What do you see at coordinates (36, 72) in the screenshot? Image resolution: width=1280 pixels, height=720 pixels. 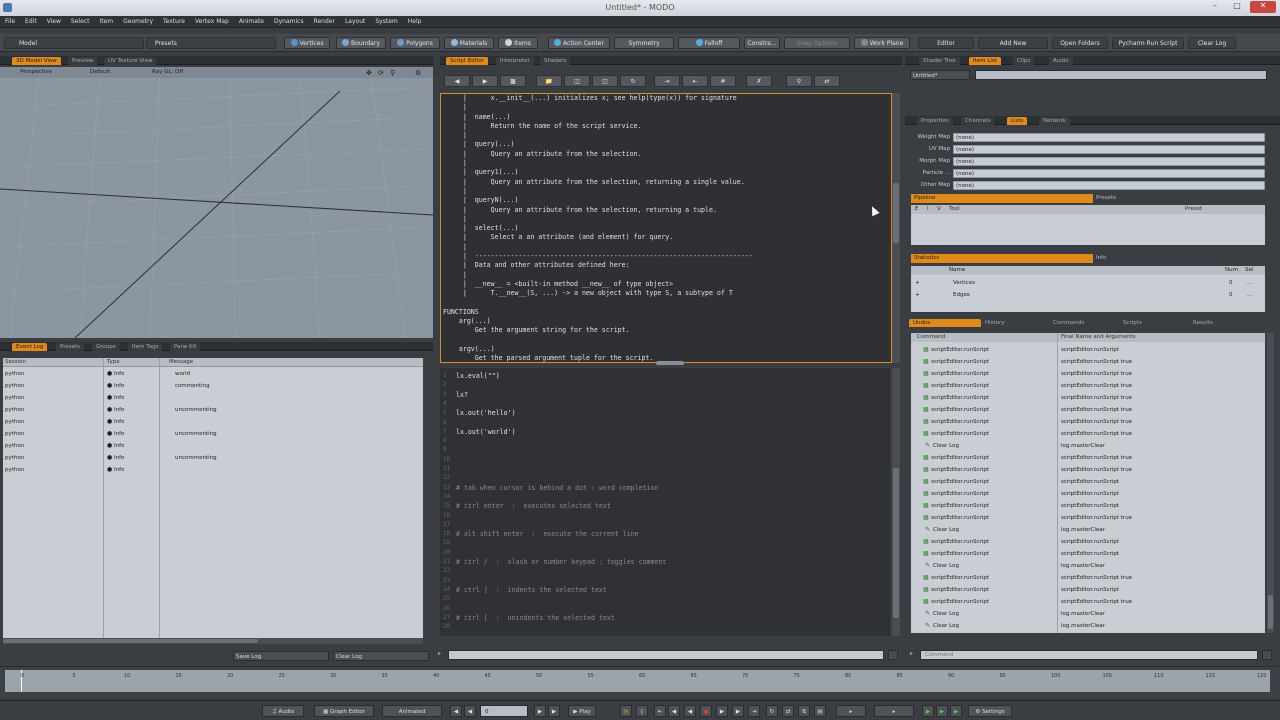 I see `perspective-dropdown: Perspective` at bounding box center [36, 72].